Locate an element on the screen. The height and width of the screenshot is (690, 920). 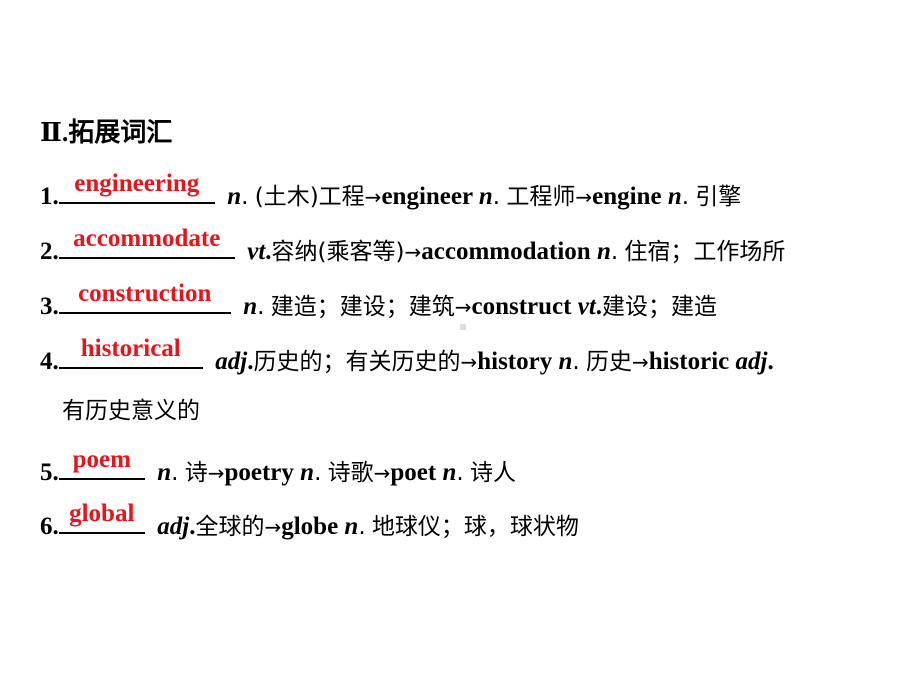
meaning: 全球的 is located at coordinates (230, 527).